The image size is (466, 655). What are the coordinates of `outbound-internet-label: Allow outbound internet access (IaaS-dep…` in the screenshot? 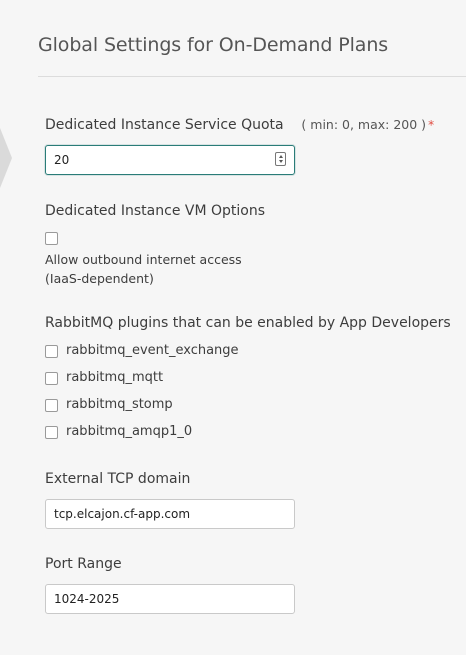 It's located at (143, 269).